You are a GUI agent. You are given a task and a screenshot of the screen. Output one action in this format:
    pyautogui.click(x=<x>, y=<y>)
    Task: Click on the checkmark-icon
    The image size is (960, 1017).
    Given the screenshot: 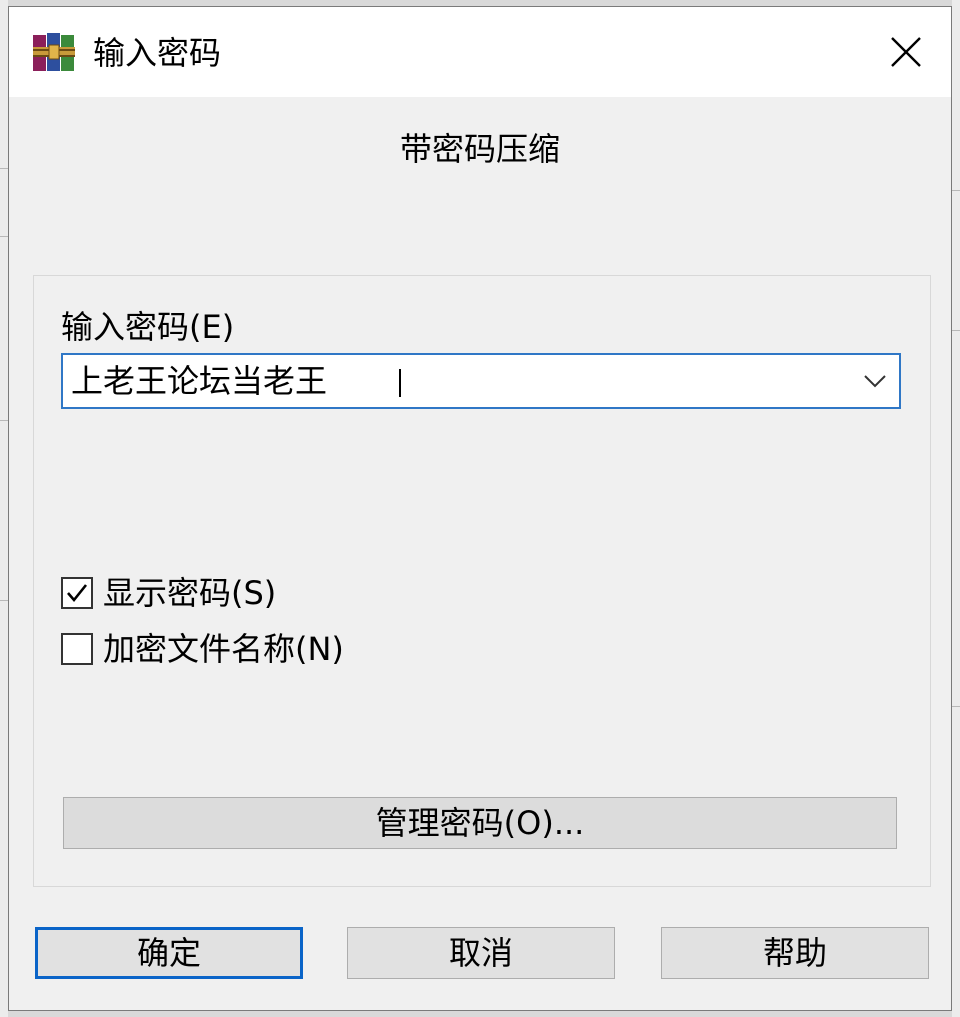 What is the action you would take?
    pyautogui.click(x=77, y=593)
    